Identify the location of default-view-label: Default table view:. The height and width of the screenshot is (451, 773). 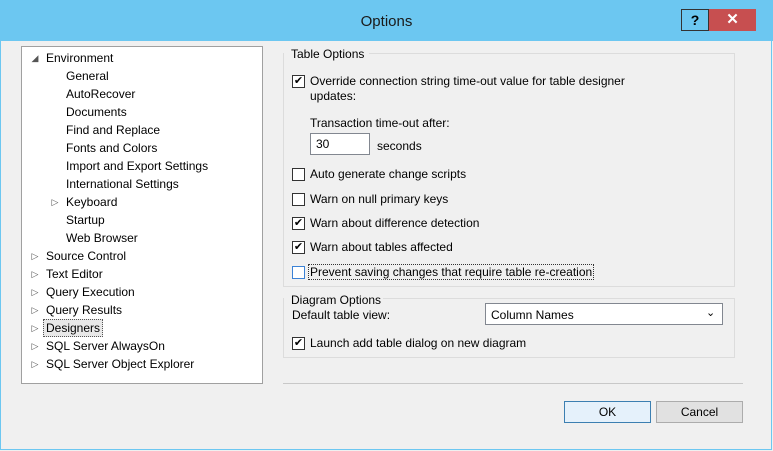
(341, 315).